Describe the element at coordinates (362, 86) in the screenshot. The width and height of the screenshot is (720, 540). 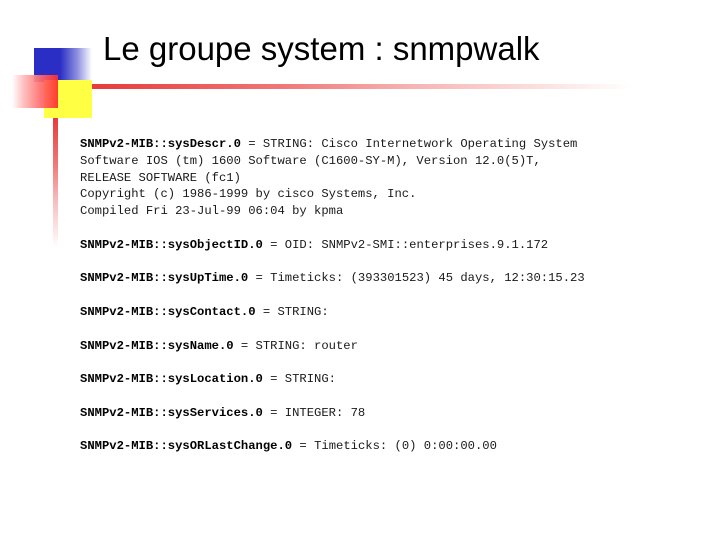
I see `title-underline` at that location.